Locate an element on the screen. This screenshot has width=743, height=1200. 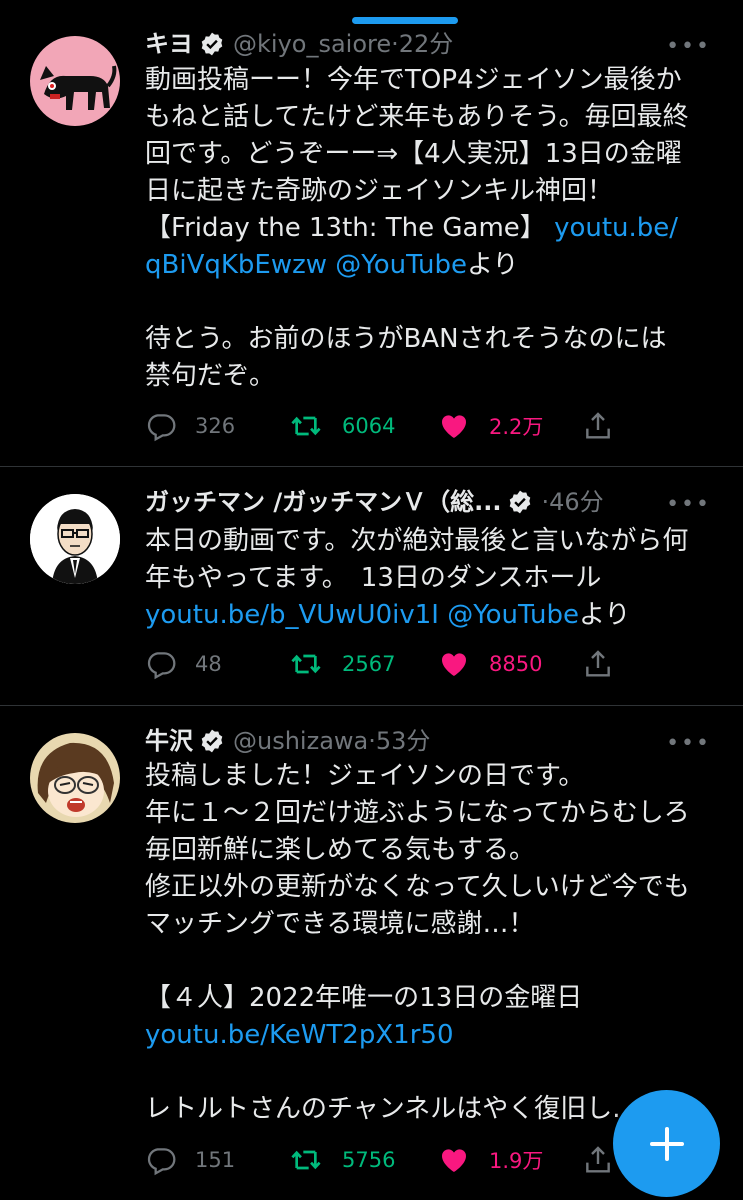
text-line: 年もやってます。 13日のダンスホール is located at coordinates (373, 578).